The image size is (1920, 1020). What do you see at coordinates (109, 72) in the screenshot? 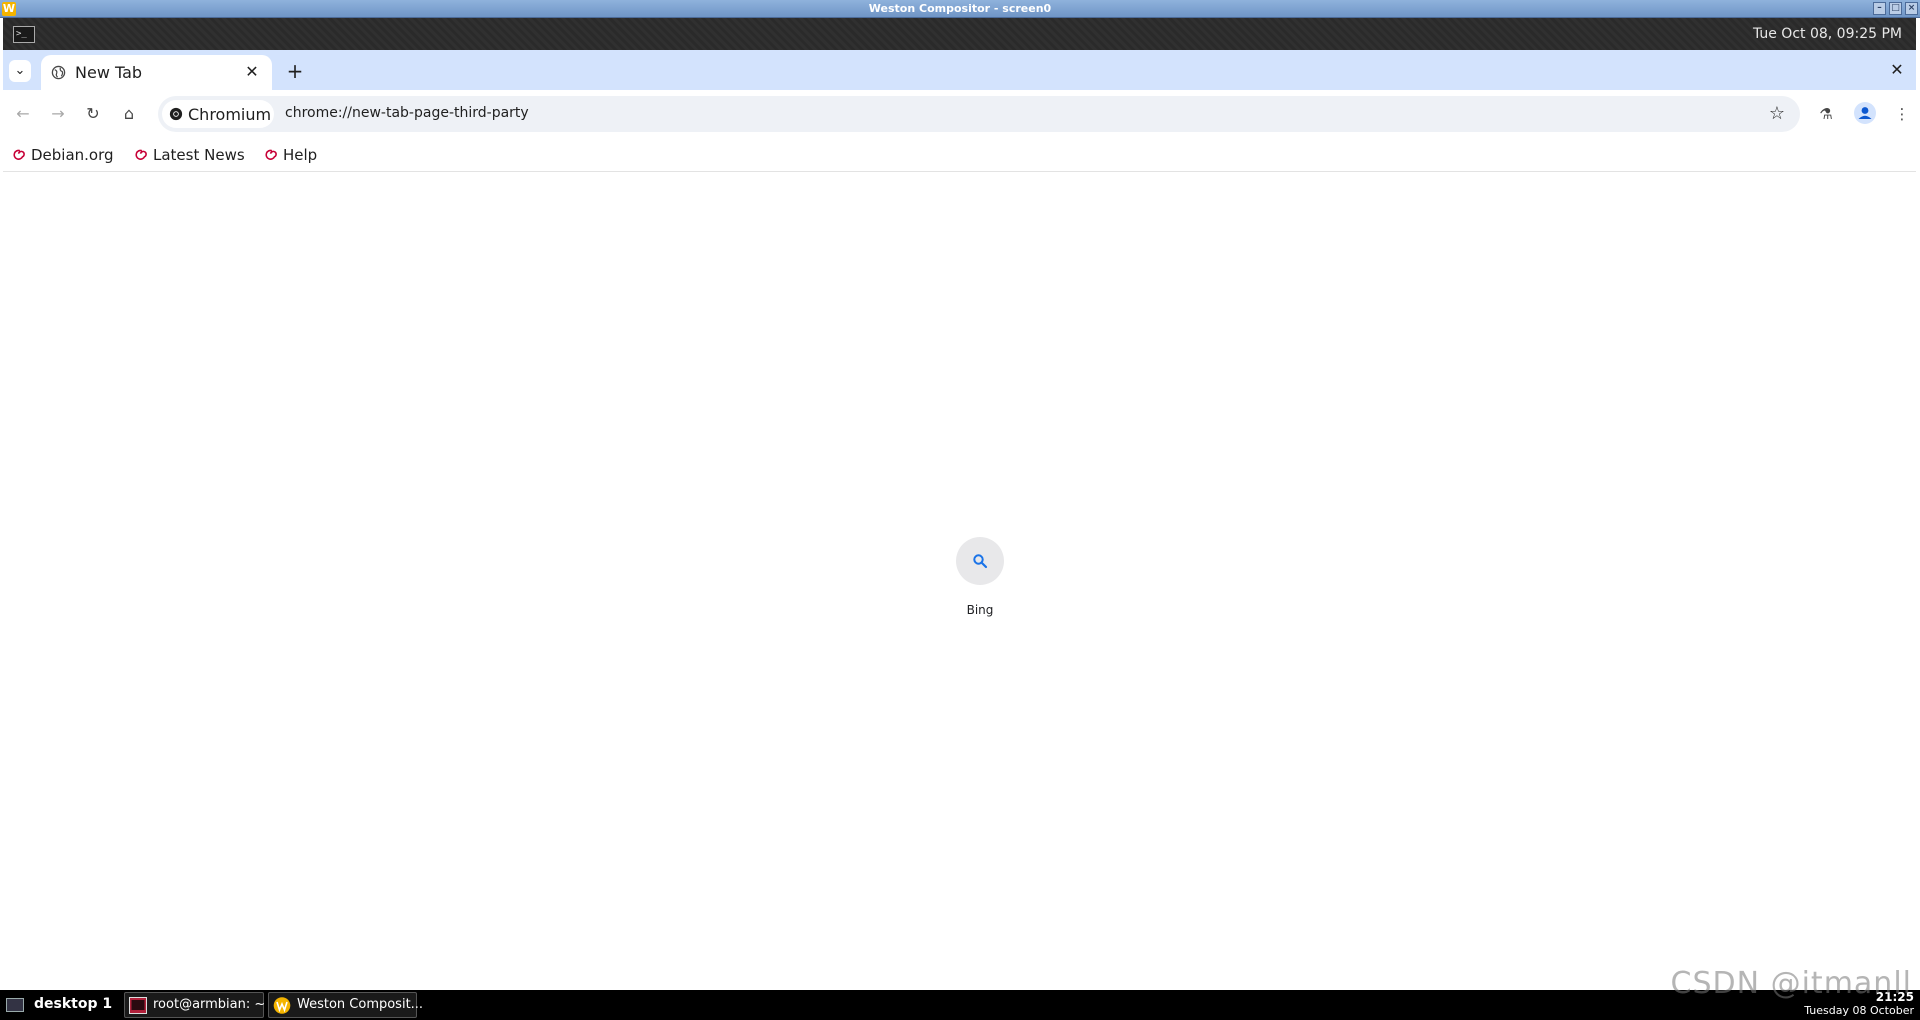
I see `tab-title: New Tab` at bounding box center [109, 72].